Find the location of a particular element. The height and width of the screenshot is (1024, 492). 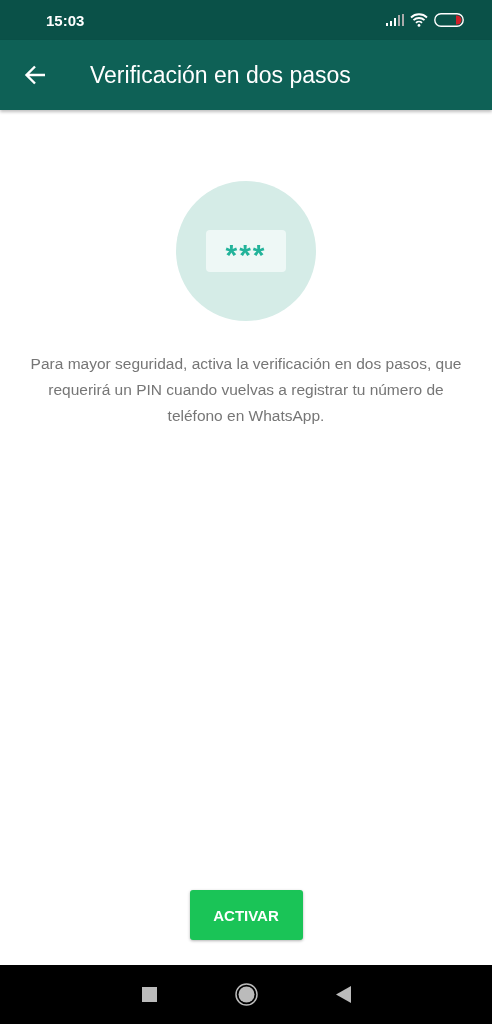

recents-icon is located at coordinates (149, 994).